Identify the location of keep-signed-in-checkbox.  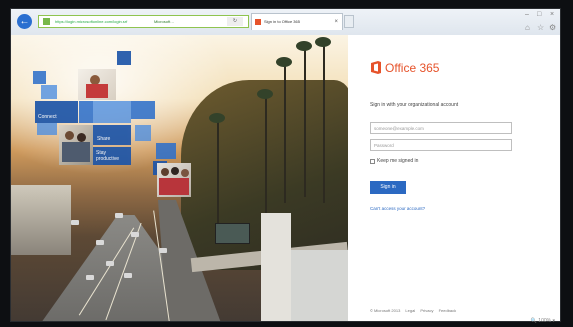
(372, 161).